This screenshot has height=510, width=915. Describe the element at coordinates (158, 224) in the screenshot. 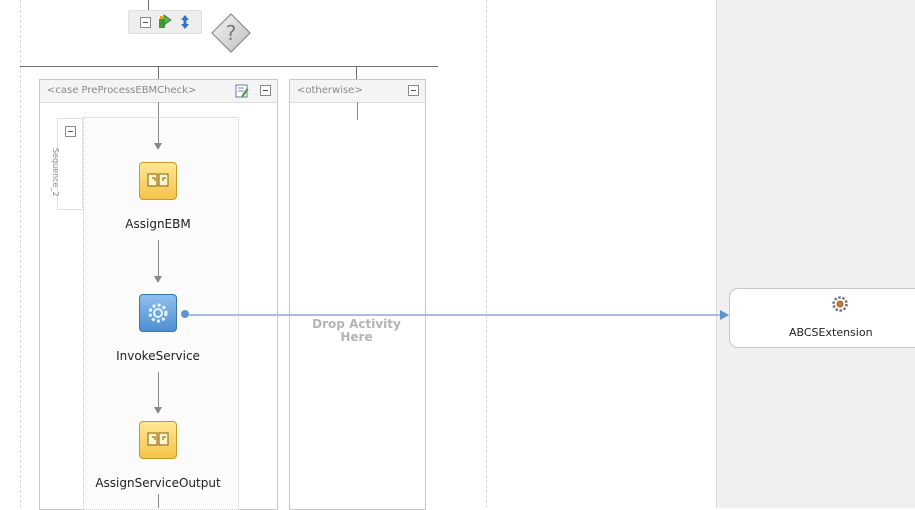

I see `assign-ebm-label: AssignEBM` at that location.